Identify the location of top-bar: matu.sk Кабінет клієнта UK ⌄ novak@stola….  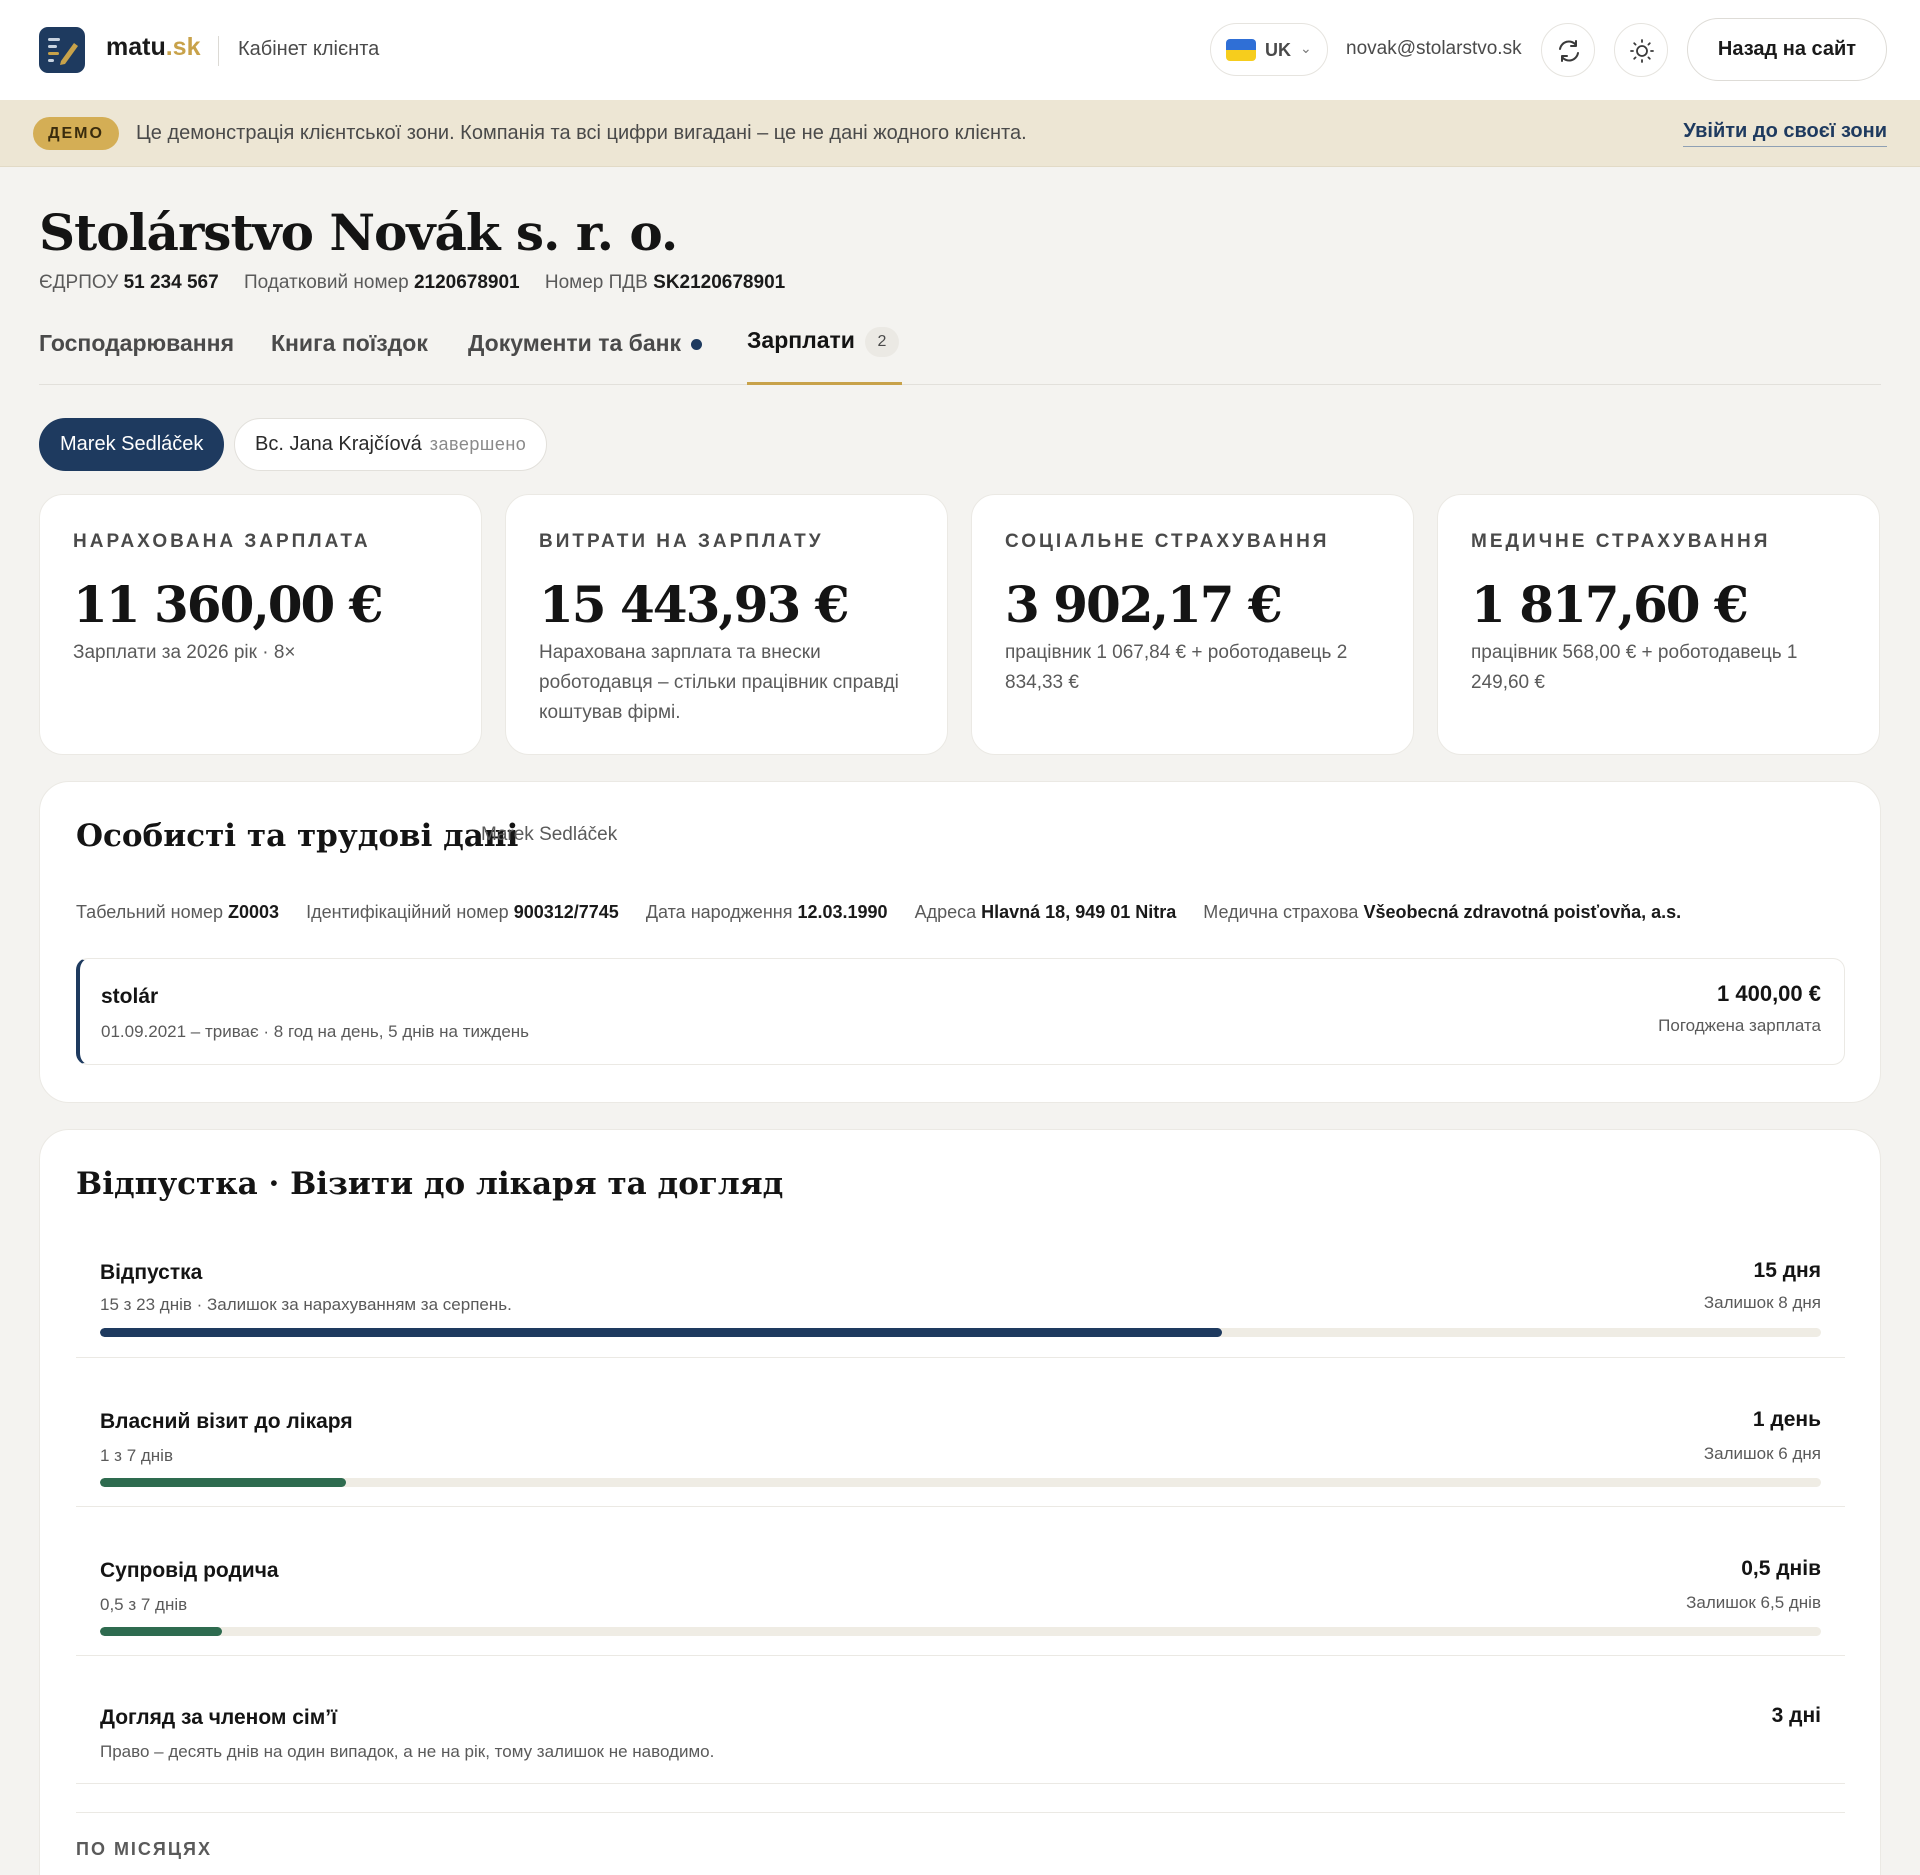
(960, 50).